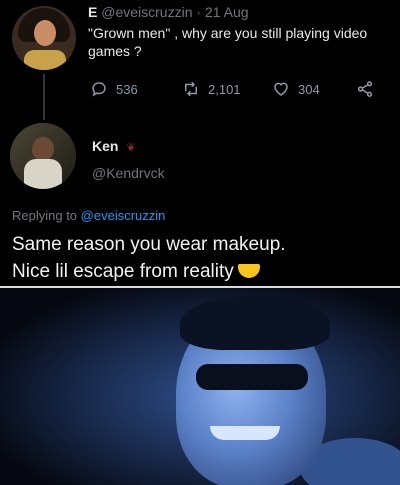  Describe the element at coordinates (224, 89) in the screenshot. I see `retweet-count: 2,101` at that location.